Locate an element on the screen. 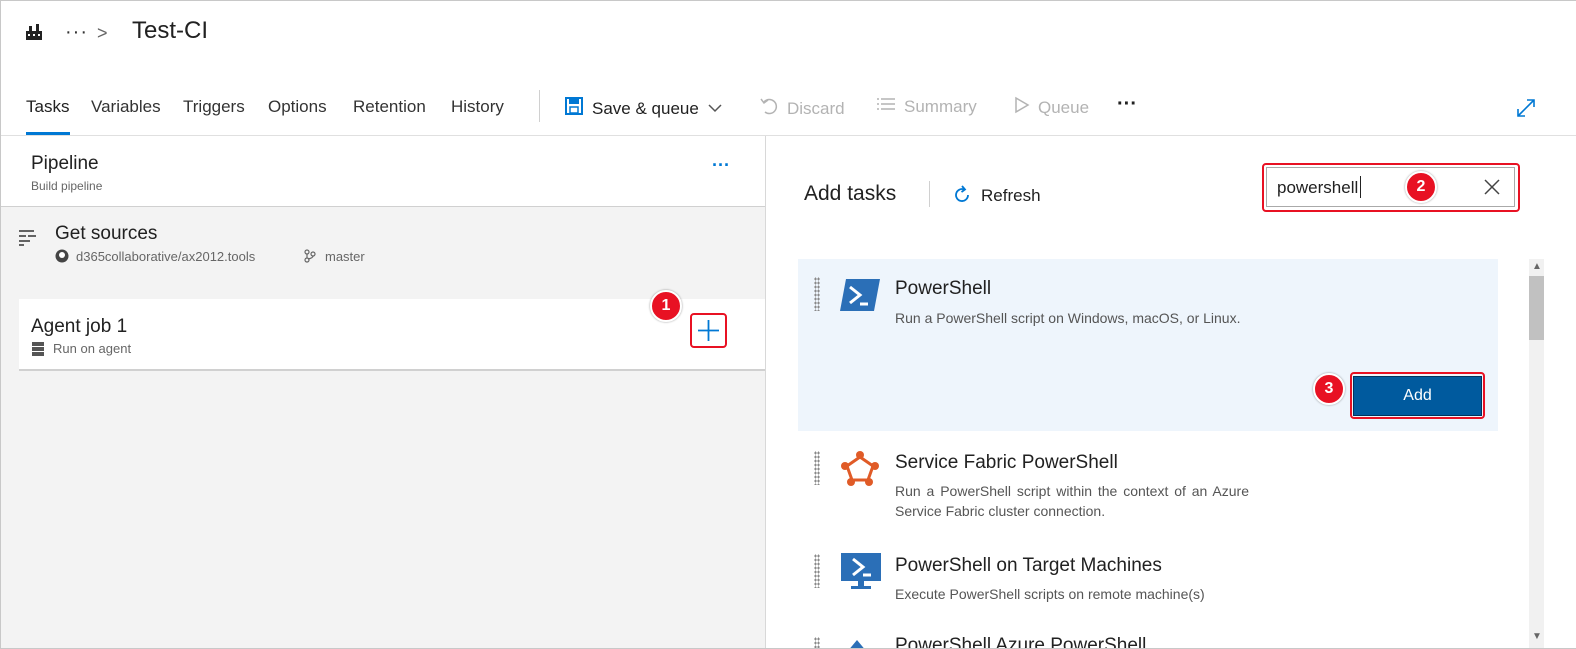 This screenshot has height=649, width=1576. task-title: PowerShell on Target Machines is located at coordinates (1028, 565).